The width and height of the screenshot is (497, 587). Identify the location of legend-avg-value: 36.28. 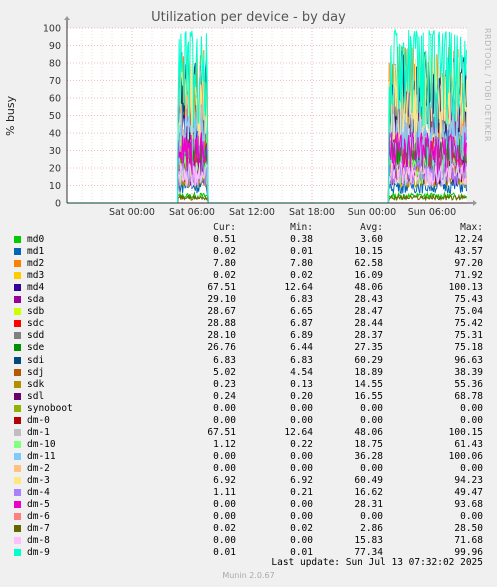
(368, 456).